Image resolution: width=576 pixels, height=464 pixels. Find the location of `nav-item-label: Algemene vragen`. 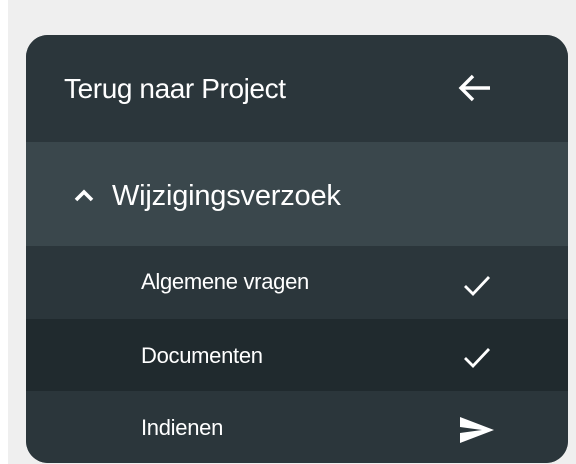

nav-item-label: Algemene vragen is located at coordinates (225, 281).